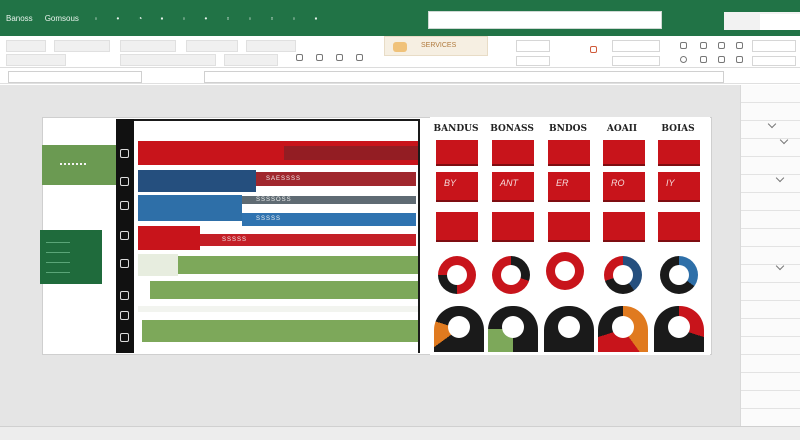 This screenshot has width=800, height=440. Describe the element at coordinates (184, 19) in the screenshot. I see `ribbon-tab-7: ◦` at that location.